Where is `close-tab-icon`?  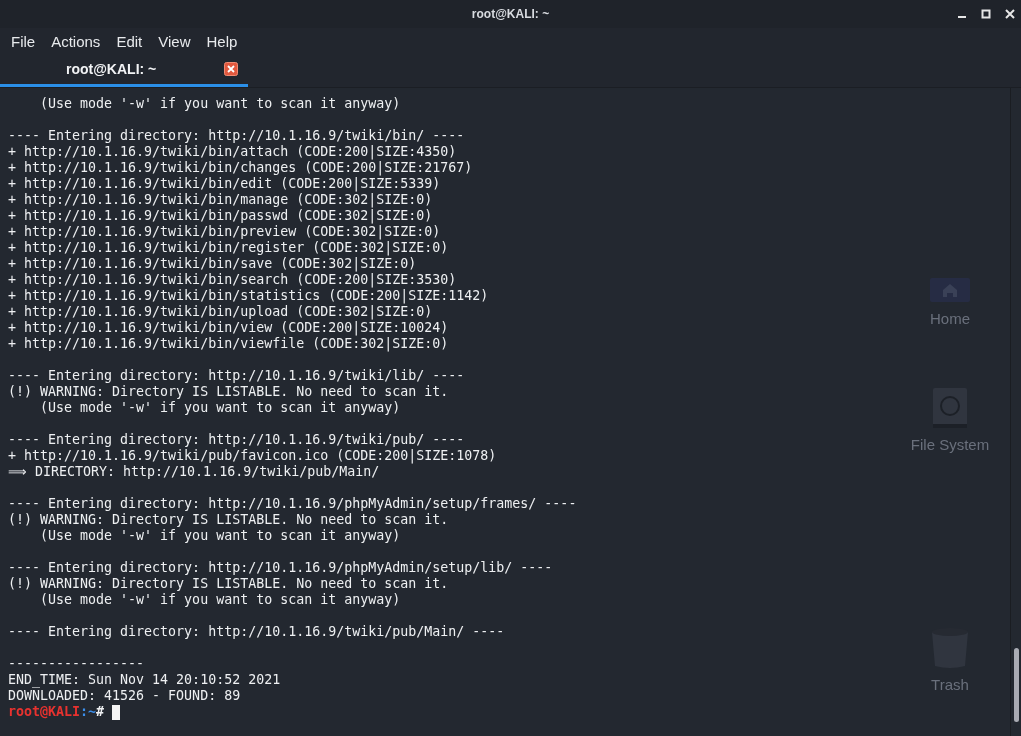 close-tab-icon is located at coordinates (231, 69).